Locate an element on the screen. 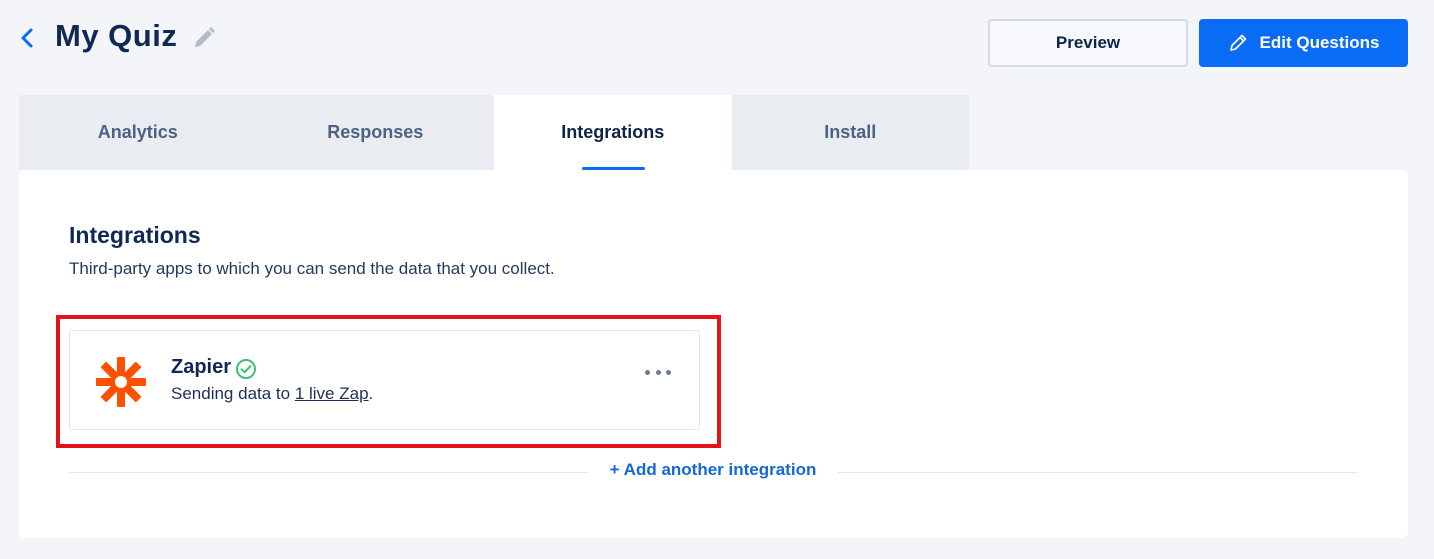  tab-integrations: Integrations is located at coordinates (613, 132).